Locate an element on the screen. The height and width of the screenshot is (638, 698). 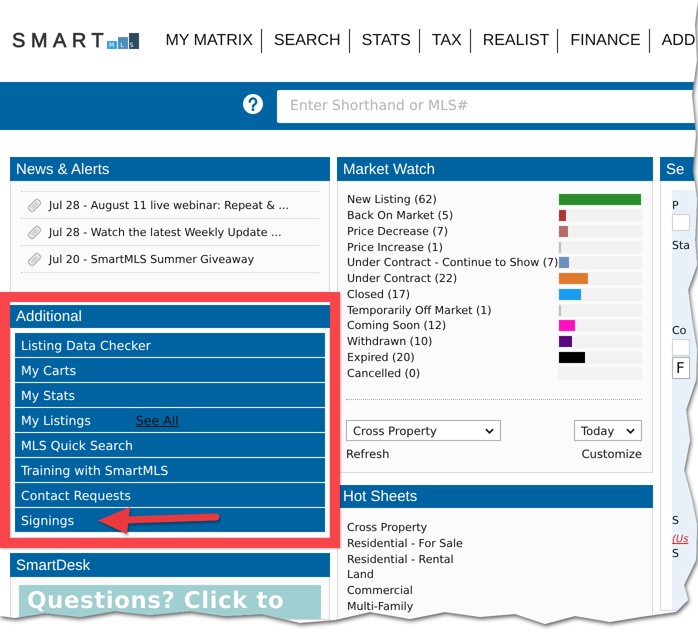
field-label: P is located at coordinates (675, 205).